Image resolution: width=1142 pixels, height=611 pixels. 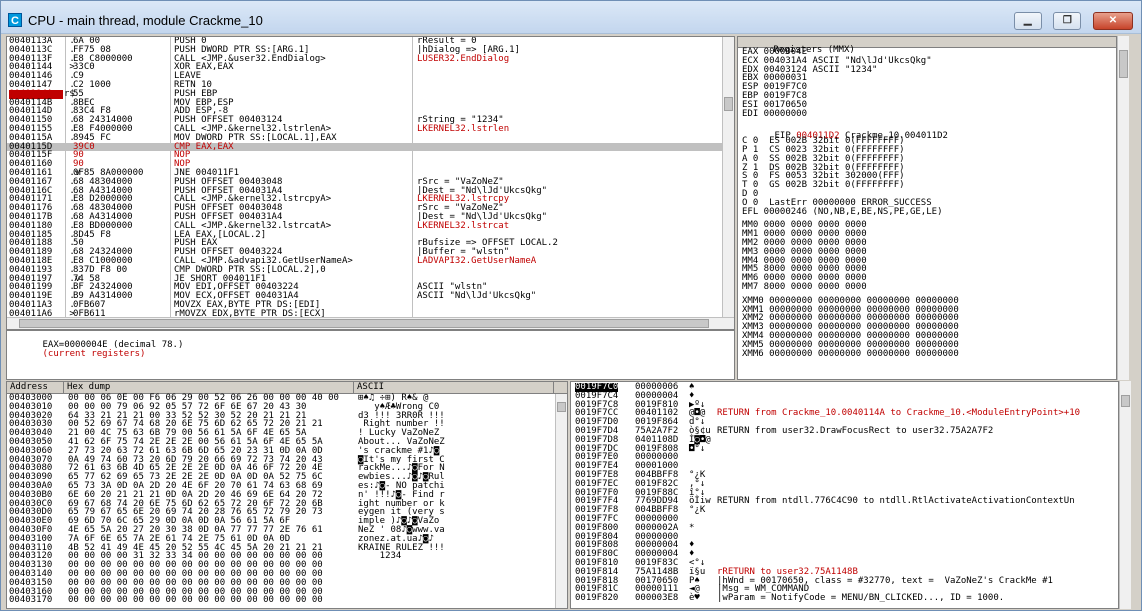 I want to click on stack-chars: °¿K, so click(x=697, y=510).